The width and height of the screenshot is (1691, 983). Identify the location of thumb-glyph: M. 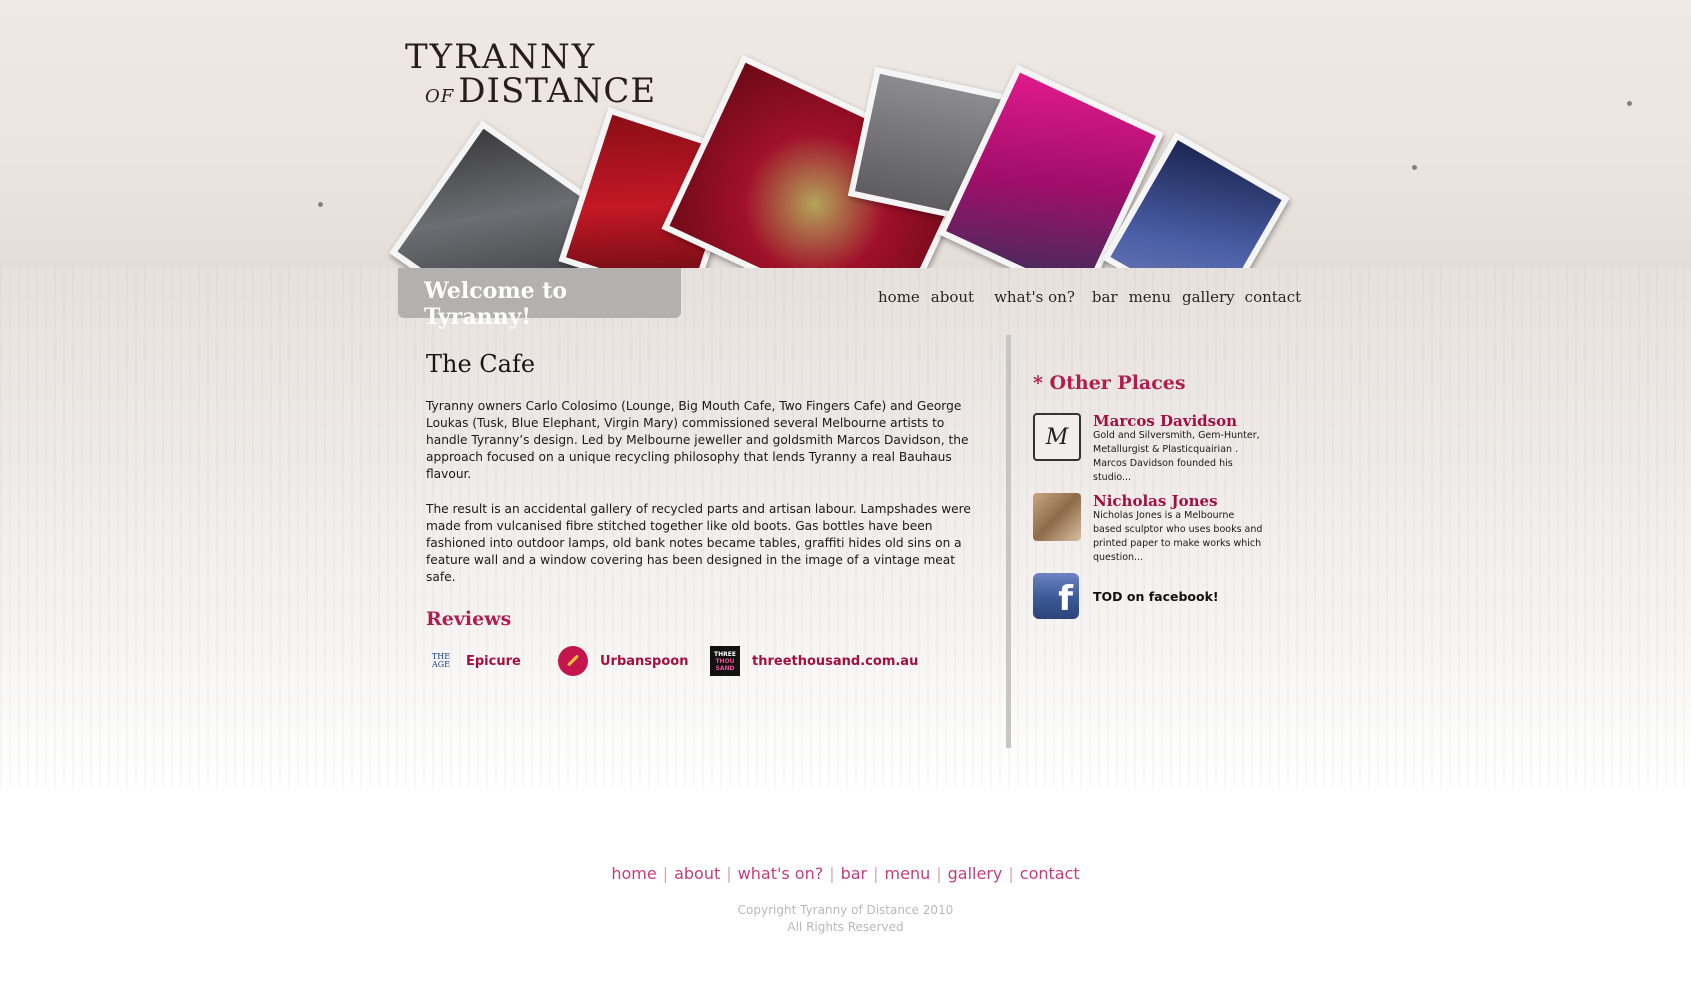
(1057, 437).